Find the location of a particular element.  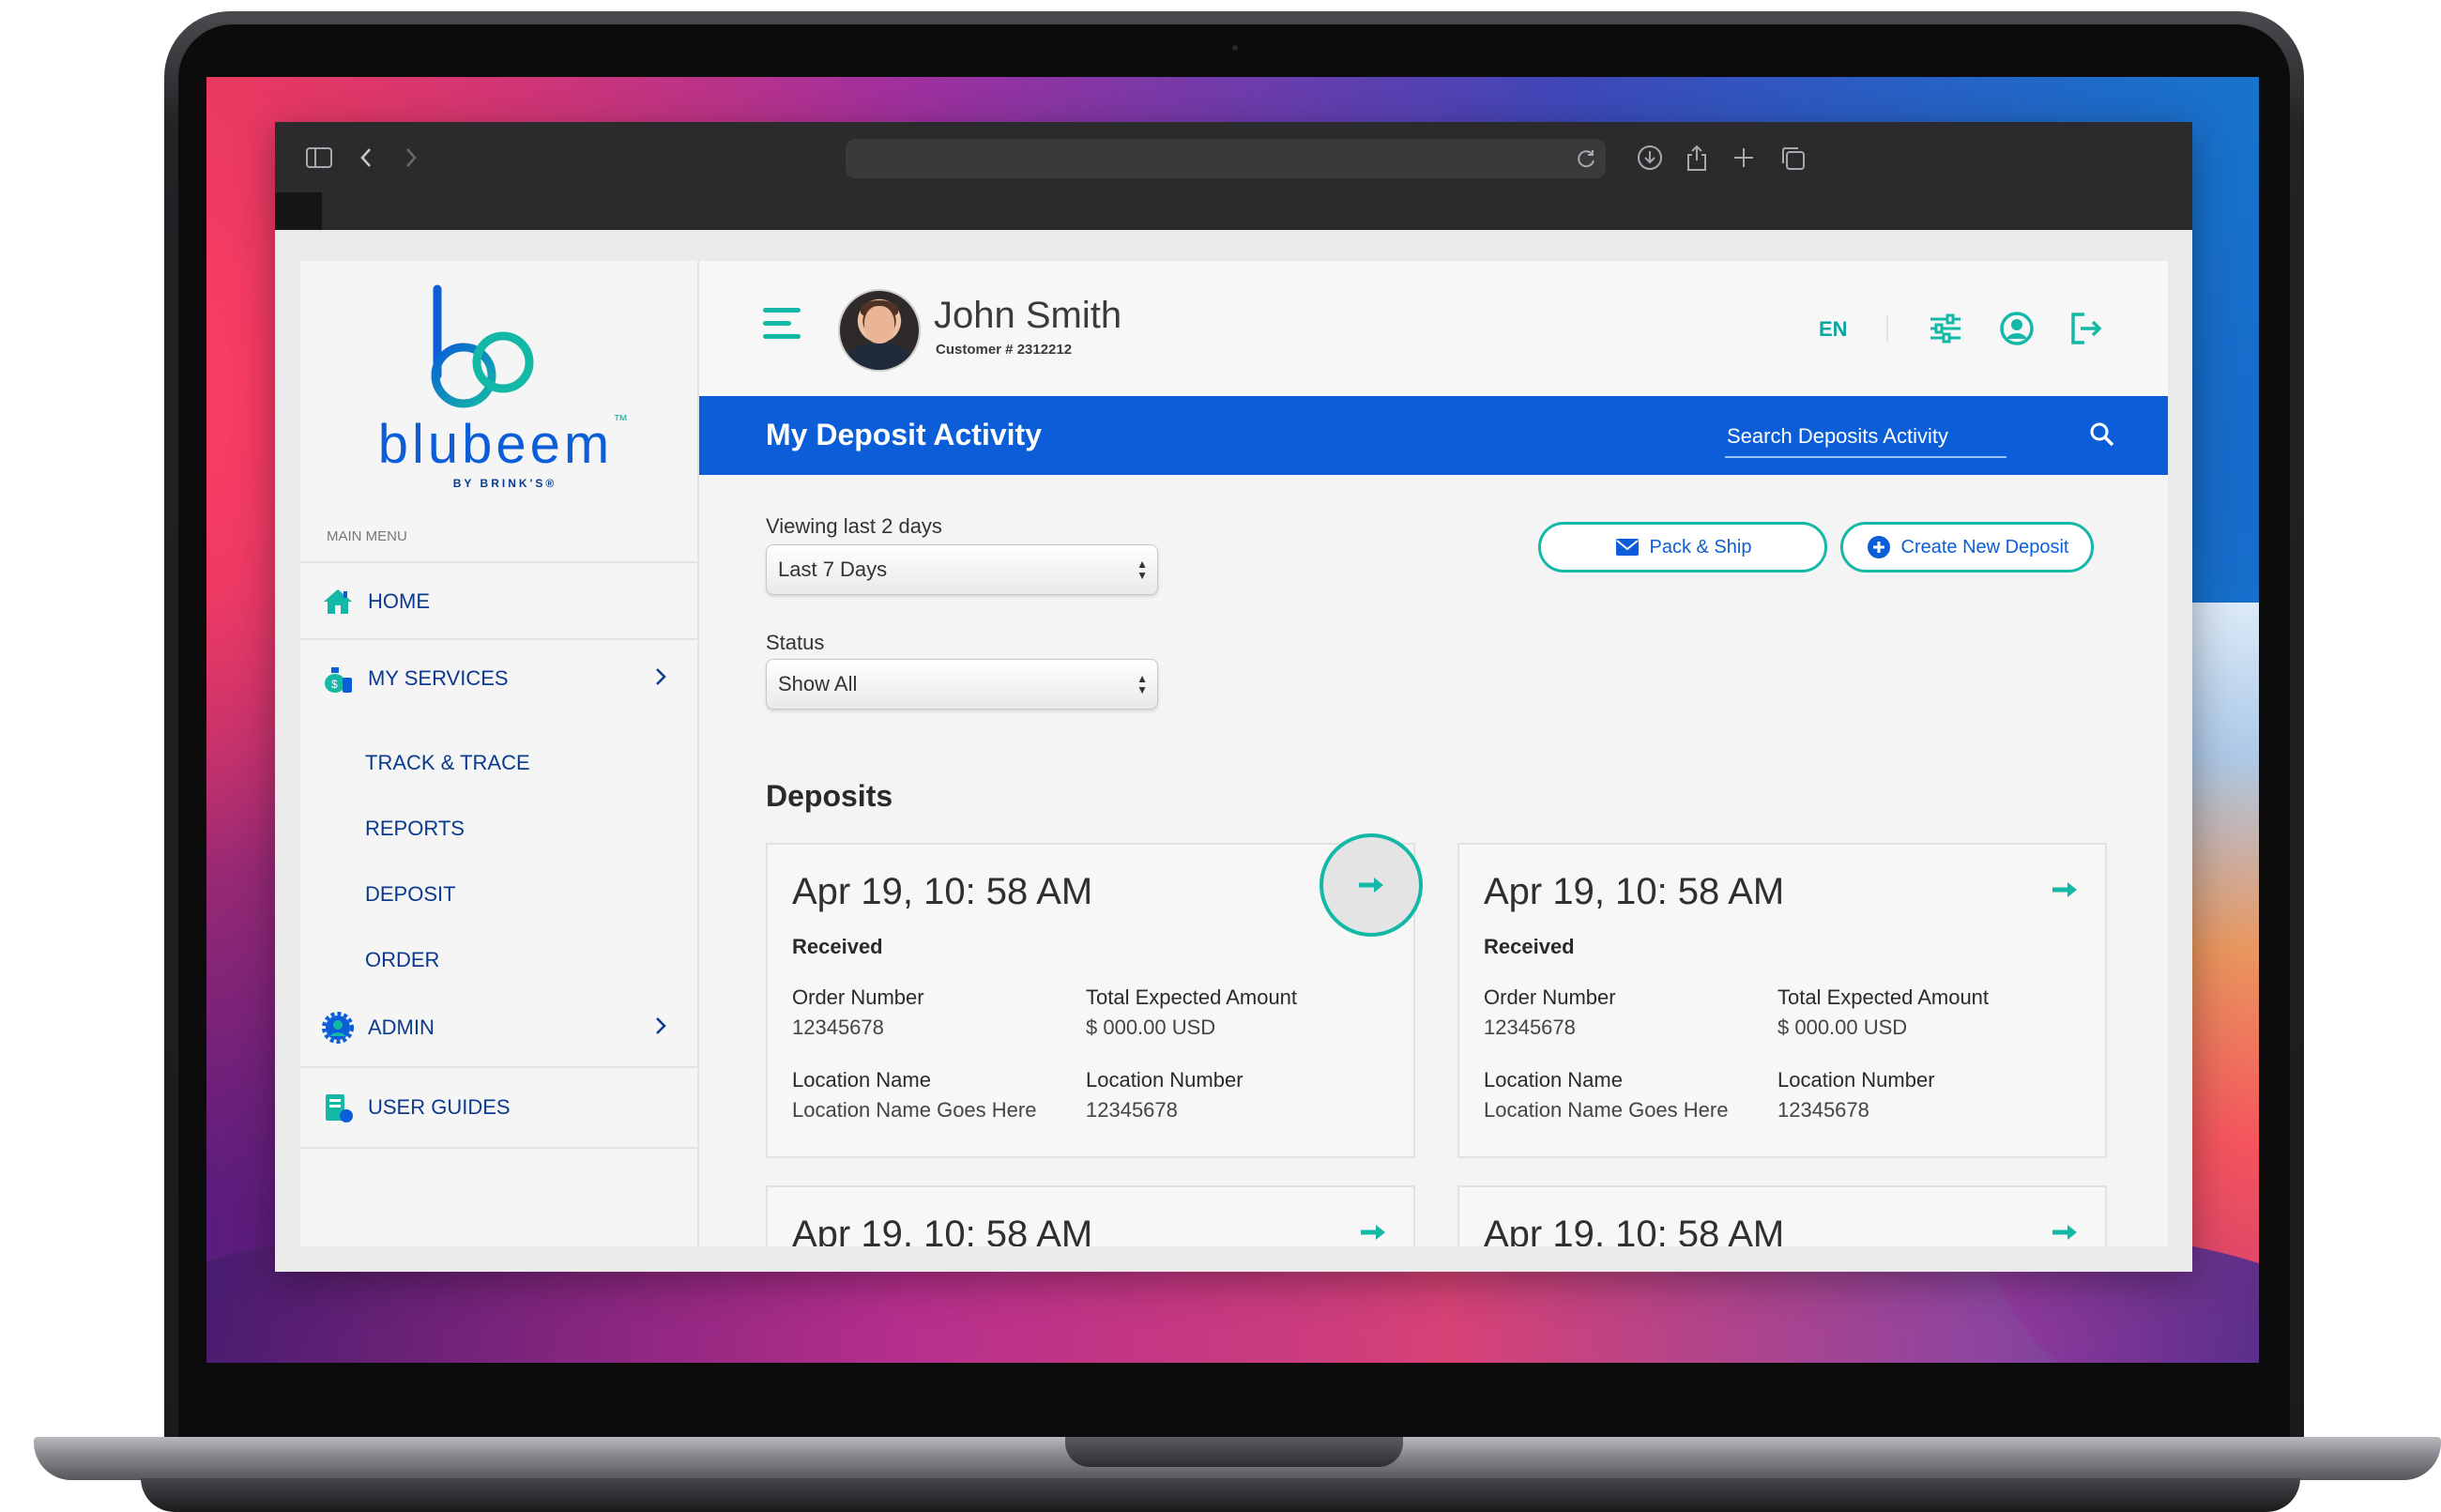

share-icon is located at coordinates (1697, 158).